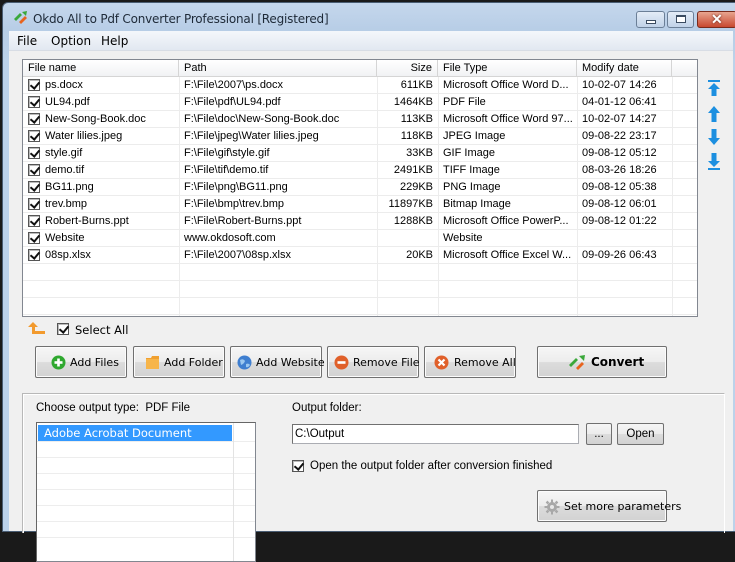 The height and width of the screenshot is (562, 735). I want to click on remove-all-label: Remove All, so click(485, 362).